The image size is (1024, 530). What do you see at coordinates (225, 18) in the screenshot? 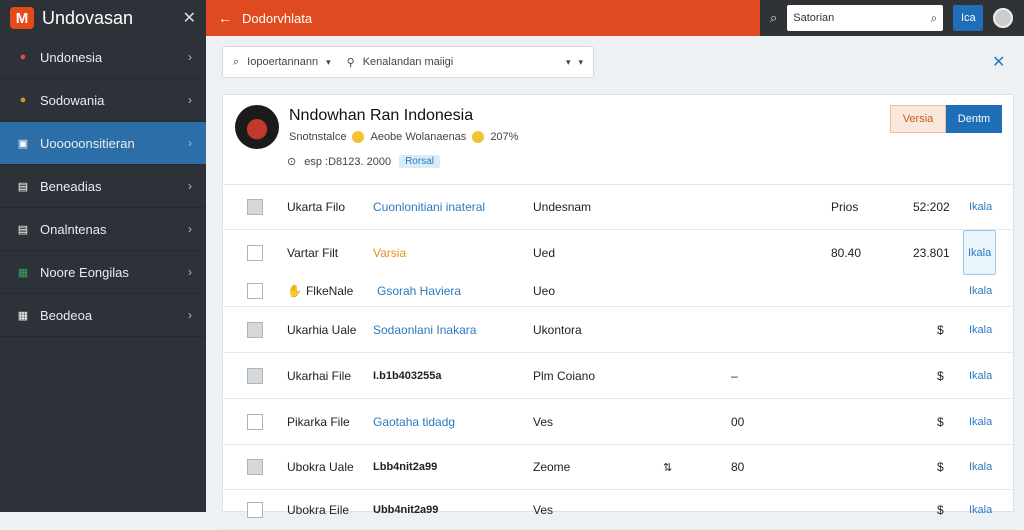
I see `arrow-left-icon: ←` at bounding box center [225, 18].